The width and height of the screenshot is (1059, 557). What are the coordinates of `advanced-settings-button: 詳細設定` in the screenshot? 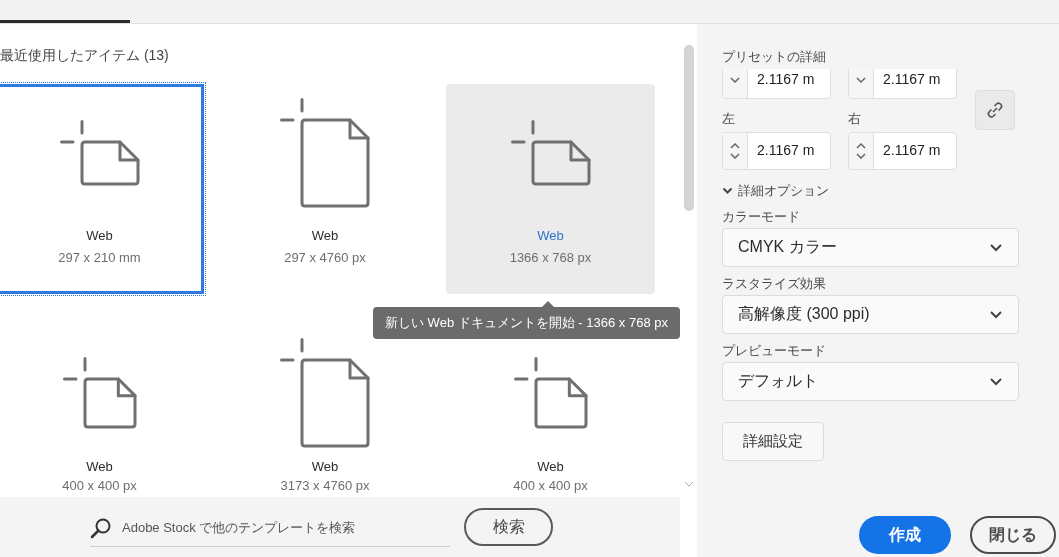 It's located at (773, 441).